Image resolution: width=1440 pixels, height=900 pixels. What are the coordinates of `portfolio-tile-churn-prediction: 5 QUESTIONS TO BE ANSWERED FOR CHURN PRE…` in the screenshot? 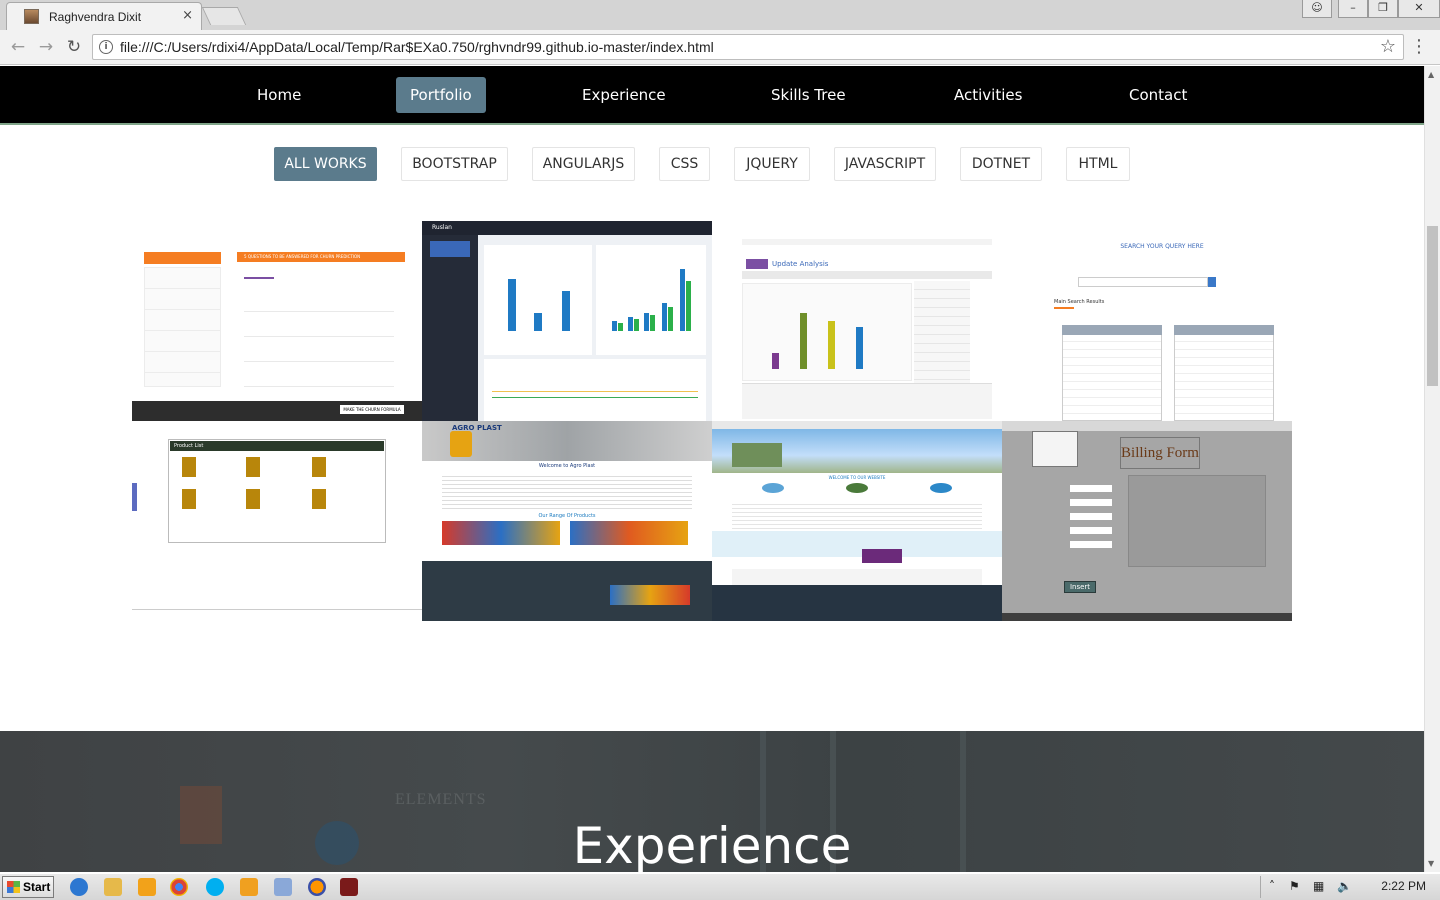 It's located at (277, 321).